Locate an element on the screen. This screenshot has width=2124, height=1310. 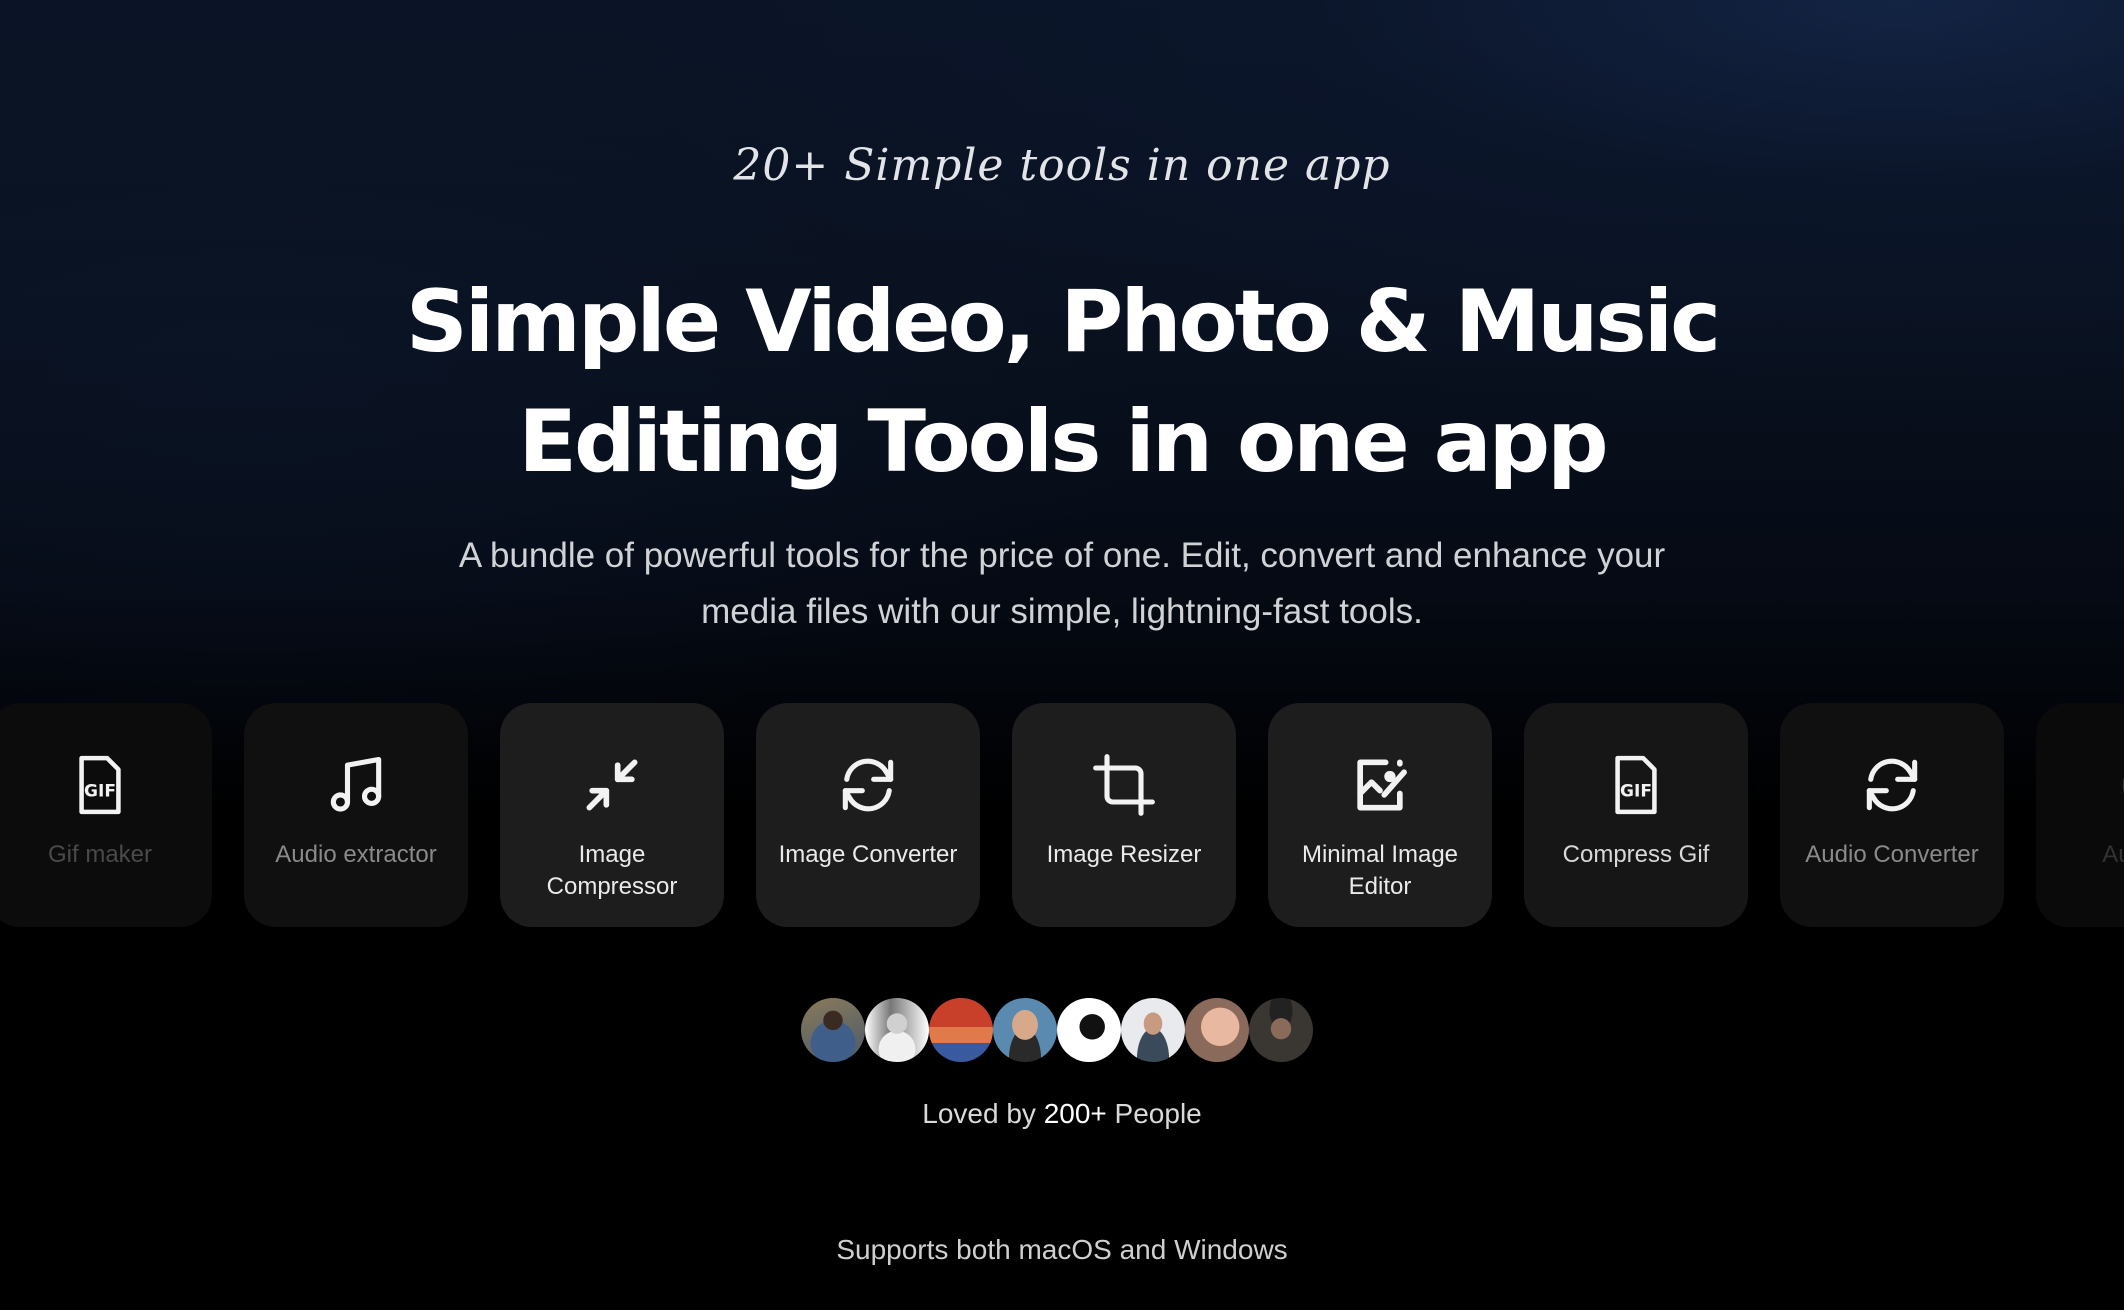
tool-label: Image Resizer is located at coordinates (1124, 854).